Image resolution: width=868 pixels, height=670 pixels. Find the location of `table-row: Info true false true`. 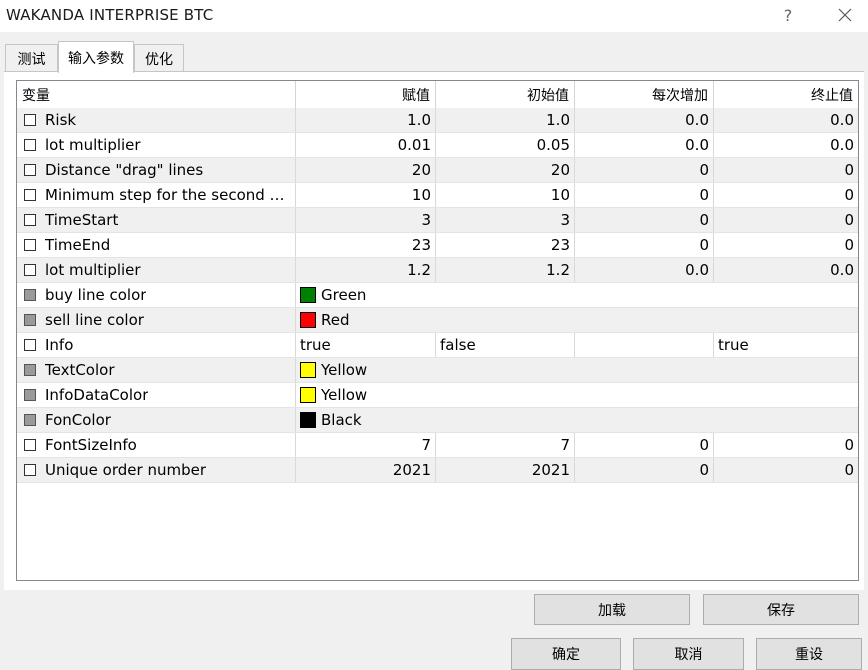

table-row: Info true false true is located at coordinates (437, 345).